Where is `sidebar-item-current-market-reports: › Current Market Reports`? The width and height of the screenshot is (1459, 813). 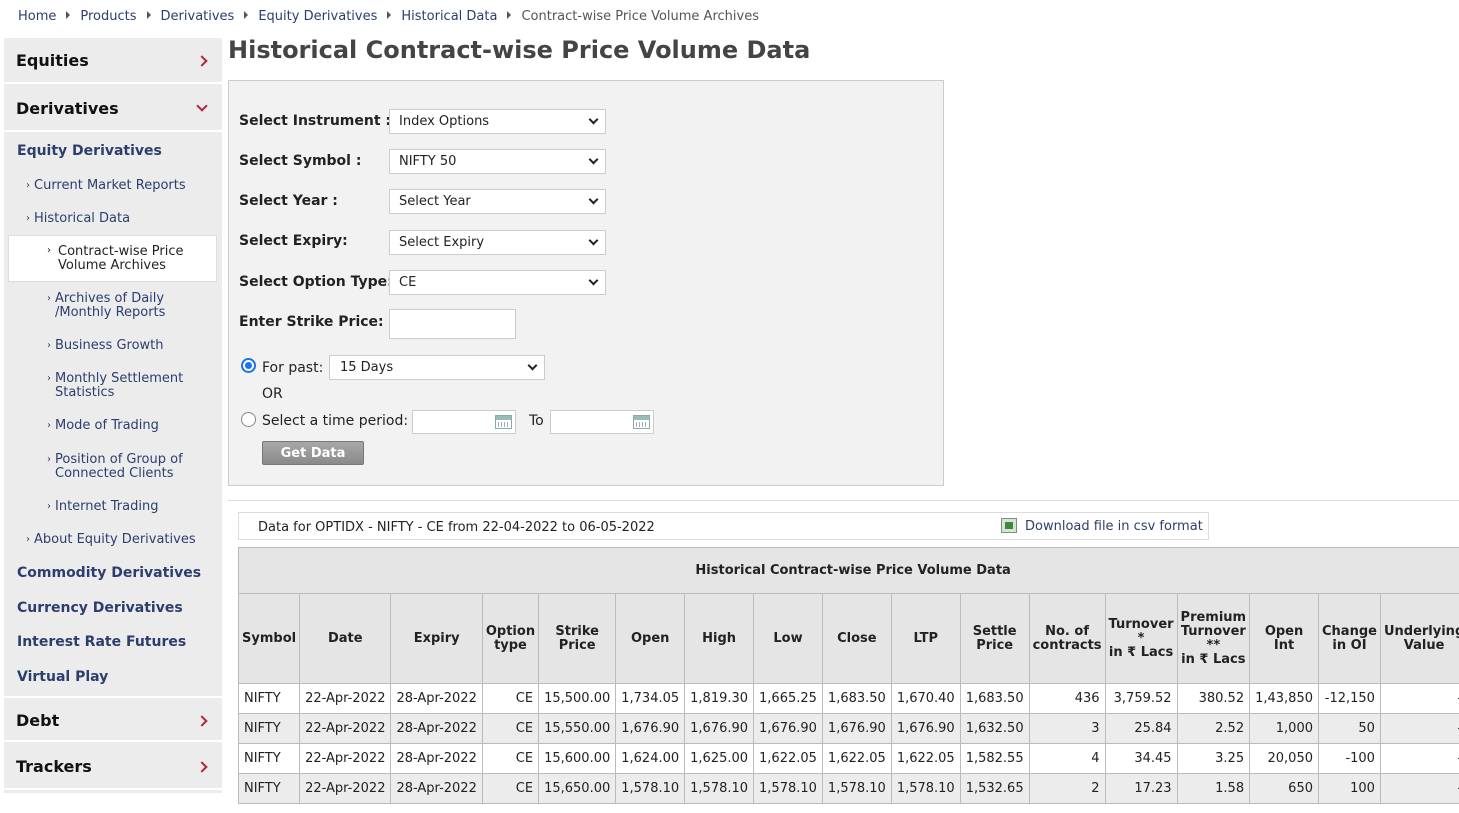 sidebar-item-current-market-reports: › Current Market Reports is located at coordinates (106, 186).